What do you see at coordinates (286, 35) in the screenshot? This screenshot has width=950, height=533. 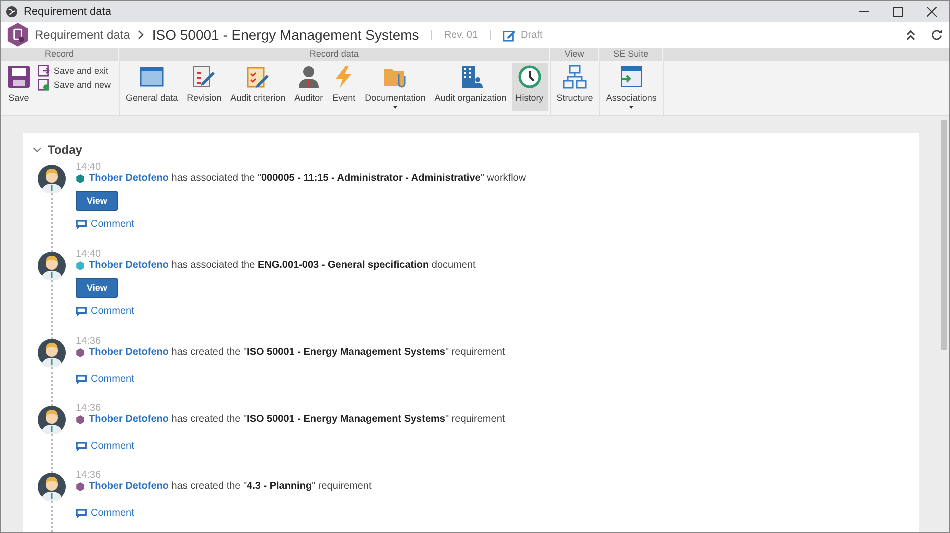 I see `record-title: ISO 50001 - Energy Management Systems` at bounding box center [286, 35].